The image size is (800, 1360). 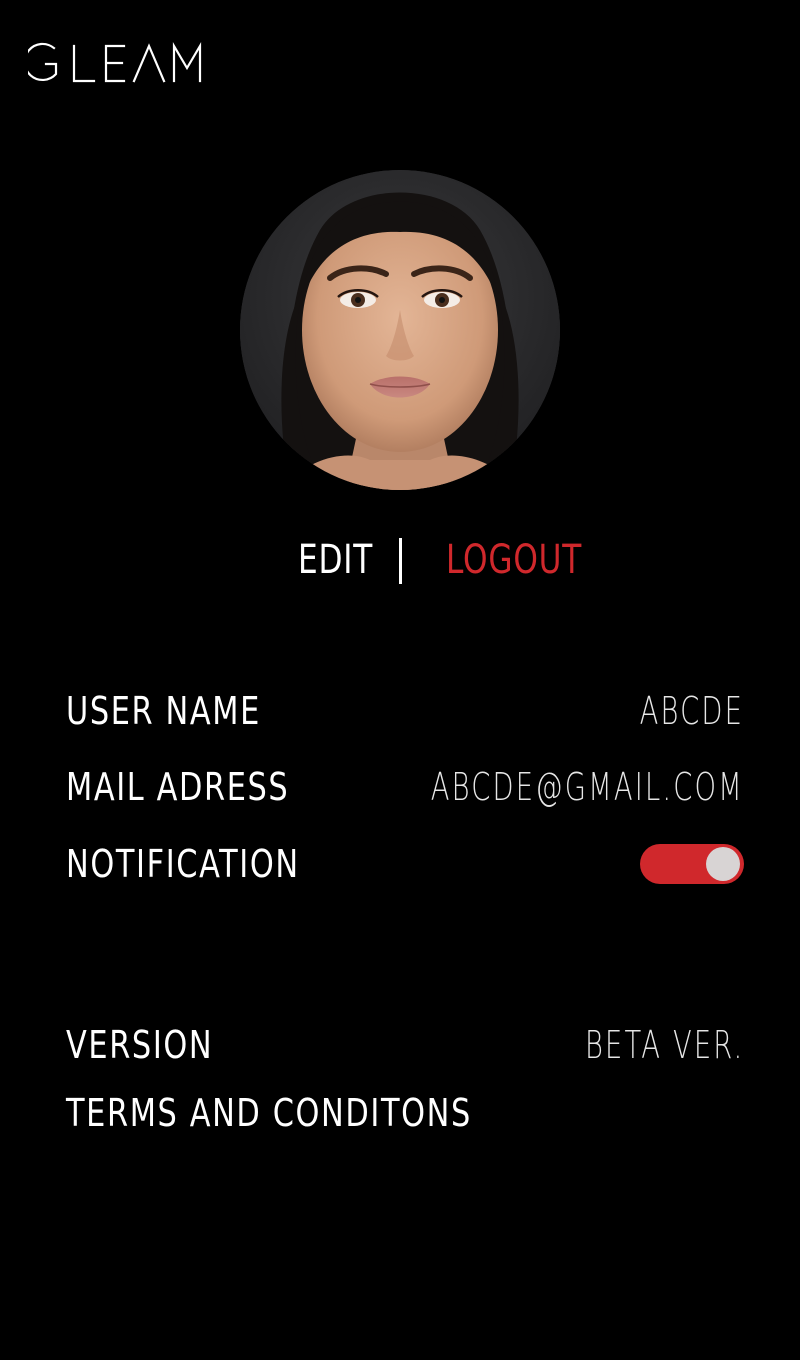 I want to click on version-label: VERSION, so click(x=140, y=1045).